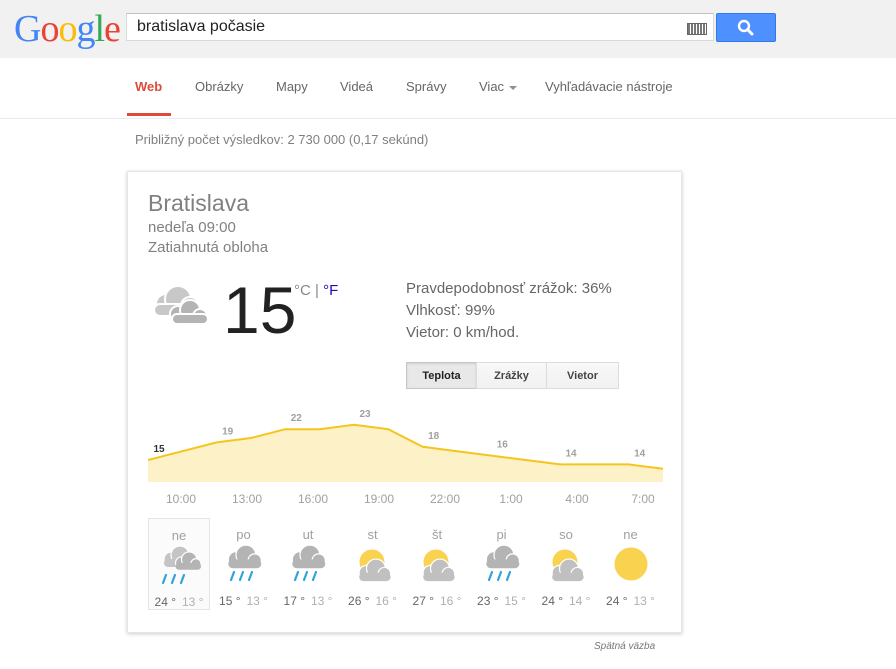 This screenshot has width=896, height=669. I want to click on forecast-day: ut 17 ° 13 °, so click(308, 564).